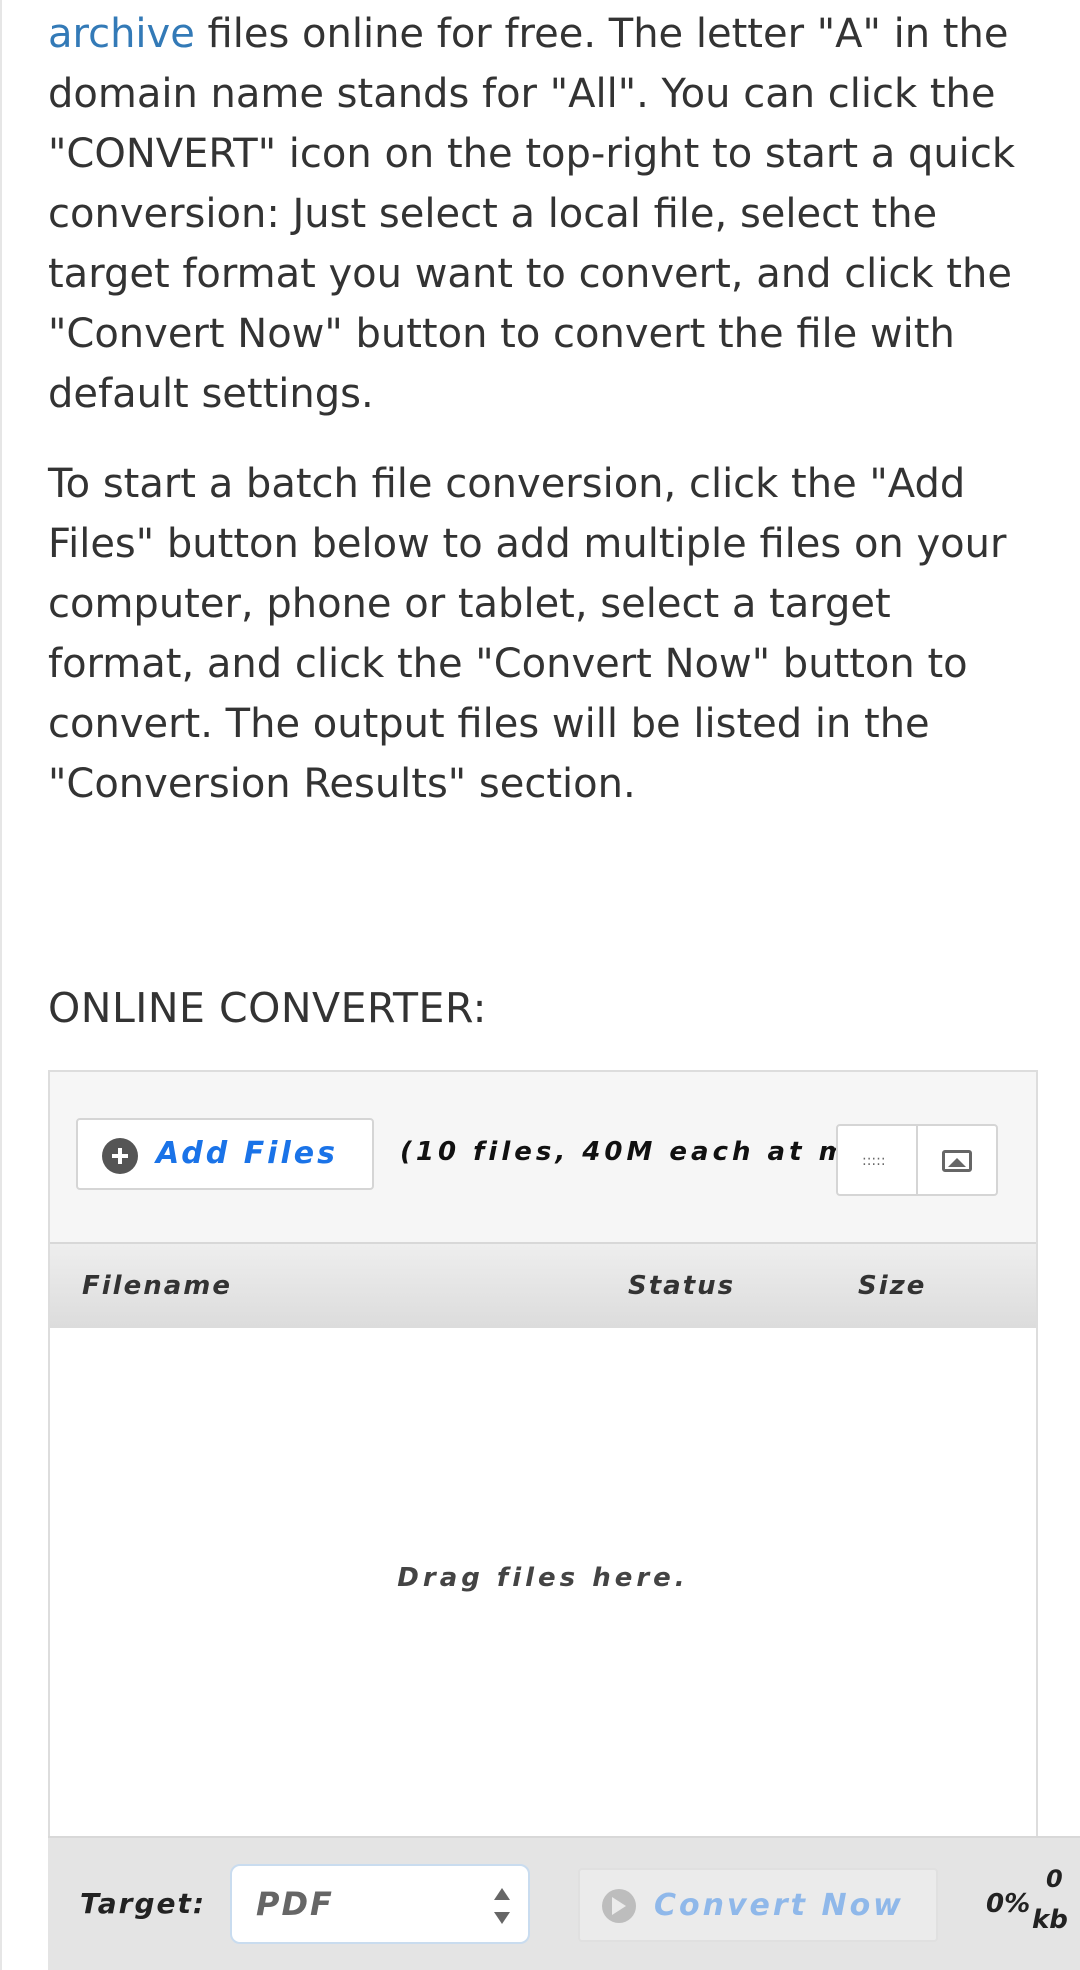 The height and width of the screenshot is (1970, 1080). I want to click on add-files-button: Add Files, so click(225, 1154).